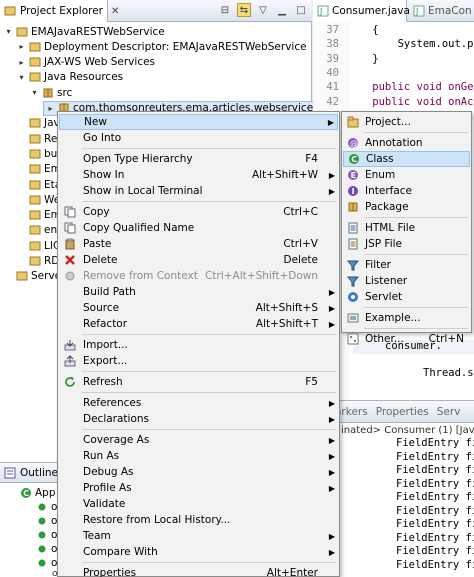 Image resolution: width=474 pixels, height=577 pixels. Describe the element at coordinates (198, 440) in the screenshot. I see `menu-item-coverage-as: Coverage As ▶` at that location.